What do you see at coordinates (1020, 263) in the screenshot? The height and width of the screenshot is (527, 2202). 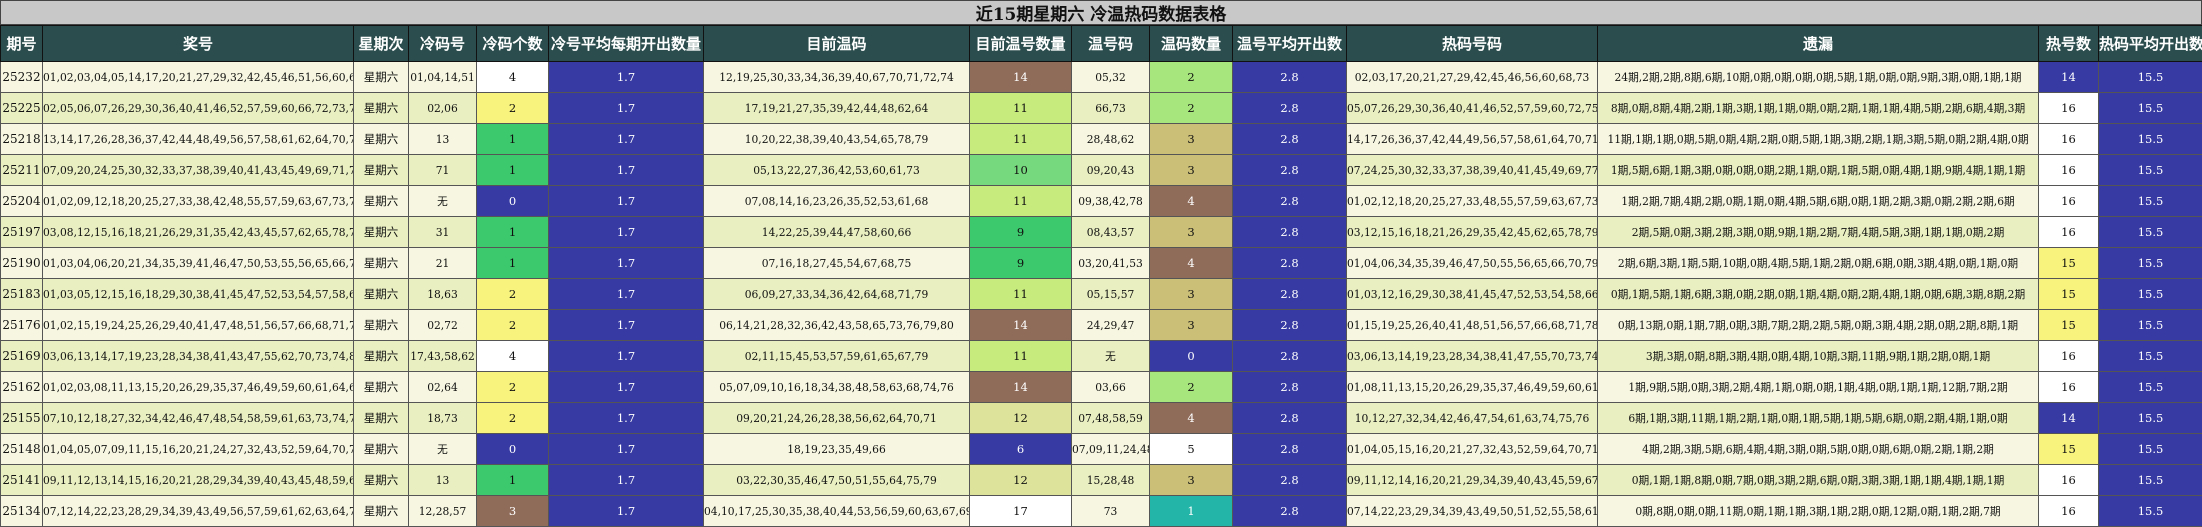 I see `cell-wenshu: 9` at bounding box center [1020, 263].